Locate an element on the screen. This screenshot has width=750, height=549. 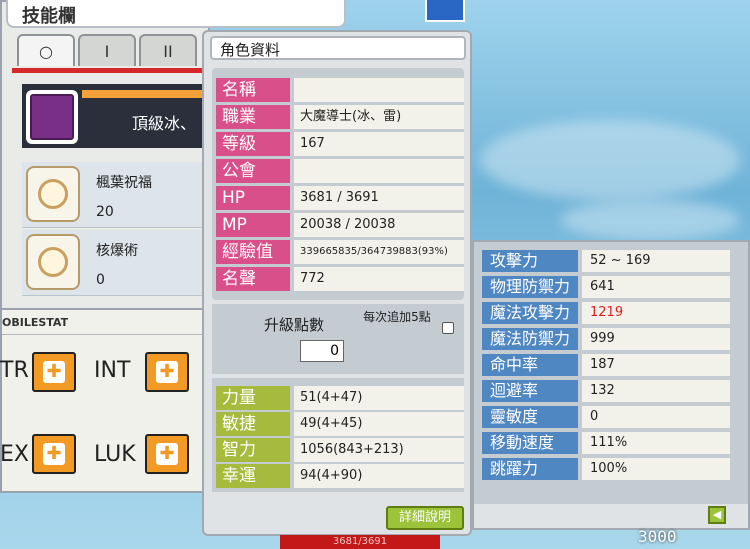
detail-label: 魔法防禦力 is located at coordinates (530, 339).